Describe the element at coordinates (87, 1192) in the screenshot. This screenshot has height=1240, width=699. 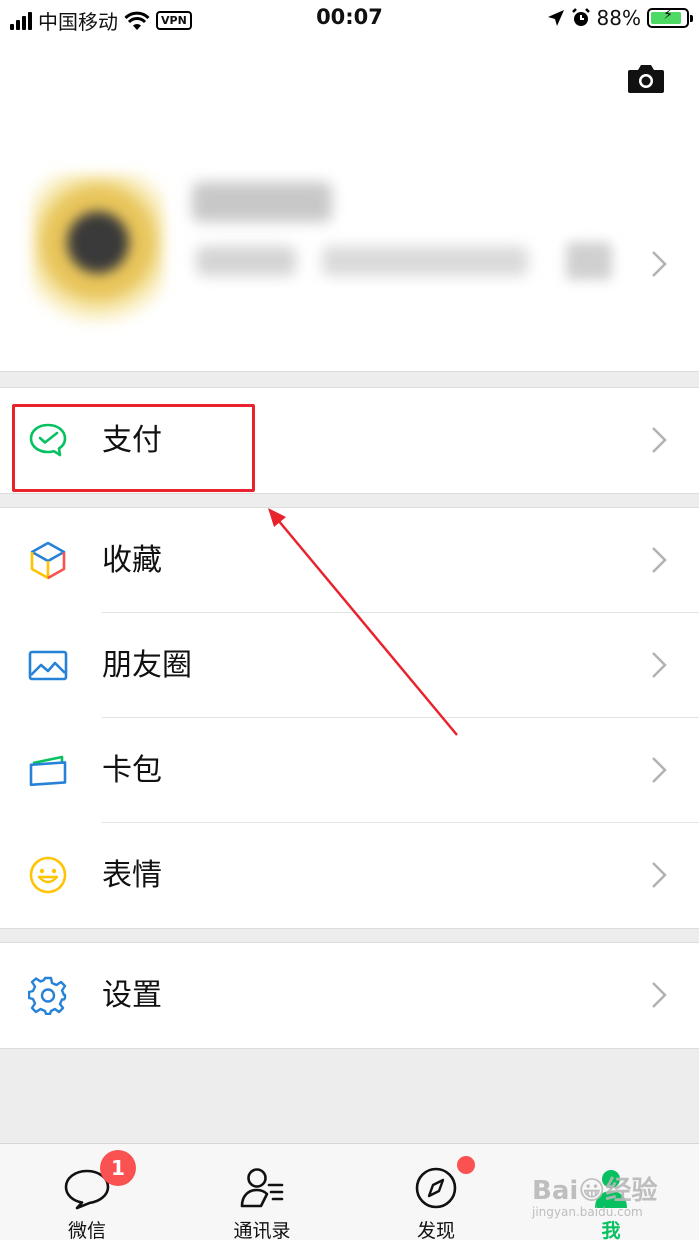
I see `tab-chats: 1 微信` at that location.